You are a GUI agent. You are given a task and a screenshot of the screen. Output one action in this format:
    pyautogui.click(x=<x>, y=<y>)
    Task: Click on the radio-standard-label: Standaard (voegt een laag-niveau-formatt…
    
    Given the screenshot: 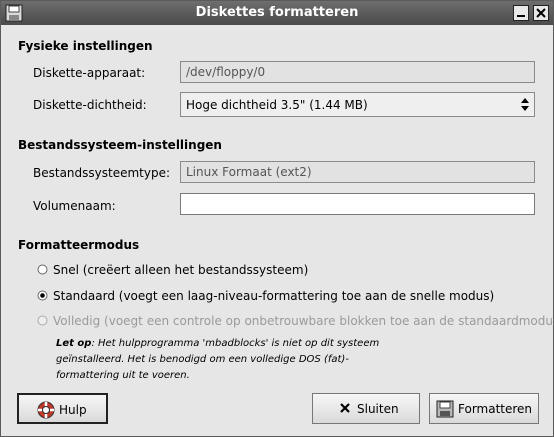 What is the action you would take?
    pyautogui.click(x=274, y=296)
    